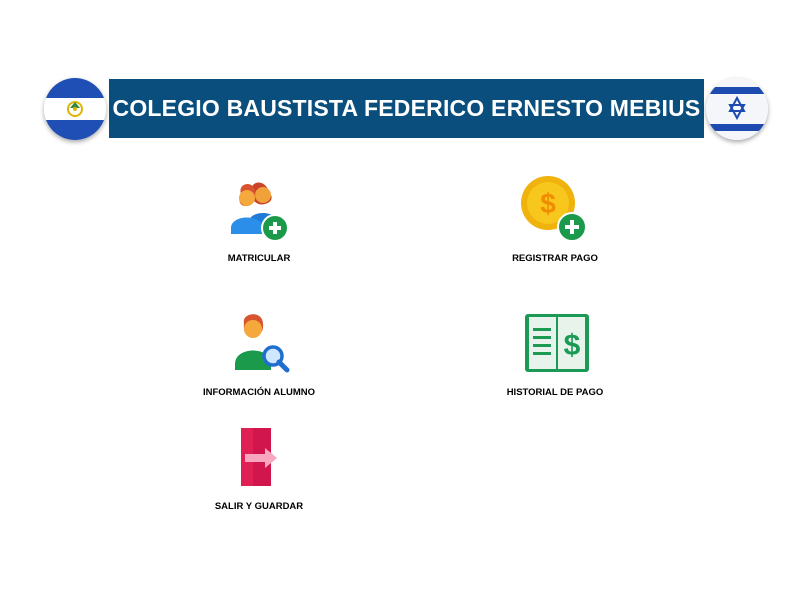 The width and height of the screenshot is (800, 600). Describe the element at coordinates (259, 392) in the screenshot. I see `informacion-alumno-label: INFORMACIÓN ALUMNO` at that location.